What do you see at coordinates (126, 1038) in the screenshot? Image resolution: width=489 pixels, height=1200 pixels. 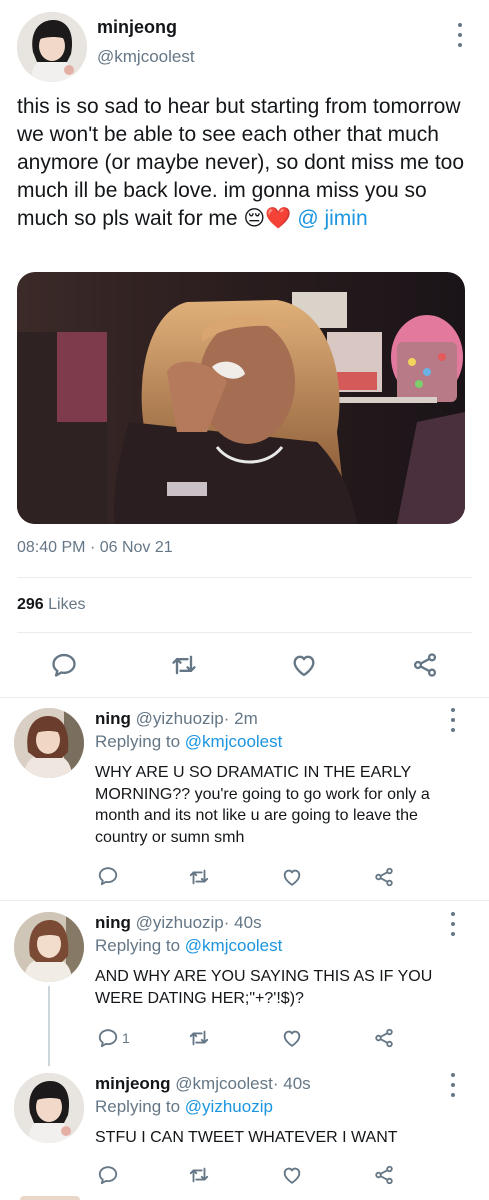 I see `reply-count: 1` at bounding box center [126, 1038].